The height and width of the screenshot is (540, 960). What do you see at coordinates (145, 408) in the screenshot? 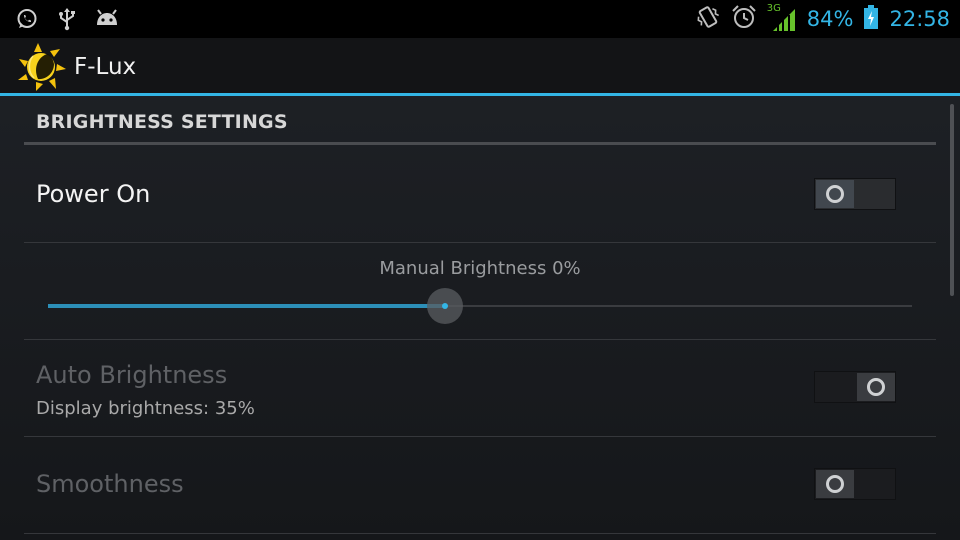
I see `auto-brightness-summary: Display brightness: 35%` at bounding box center [145, 408].